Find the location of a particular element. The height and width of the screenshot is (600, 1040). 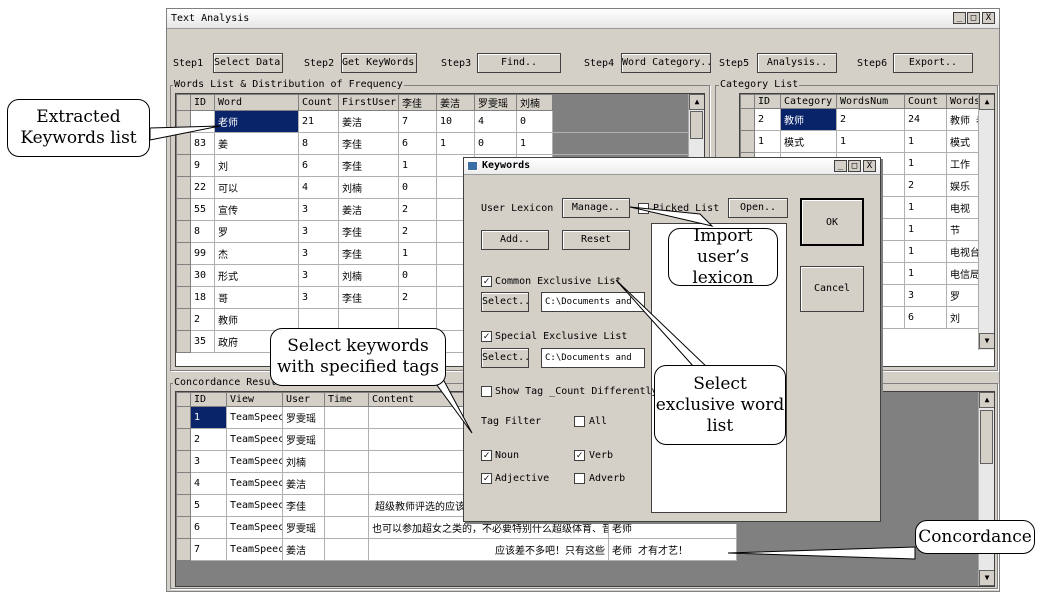

callout-extracted: Extracted Keywords list is located at coordinates (78, 128).